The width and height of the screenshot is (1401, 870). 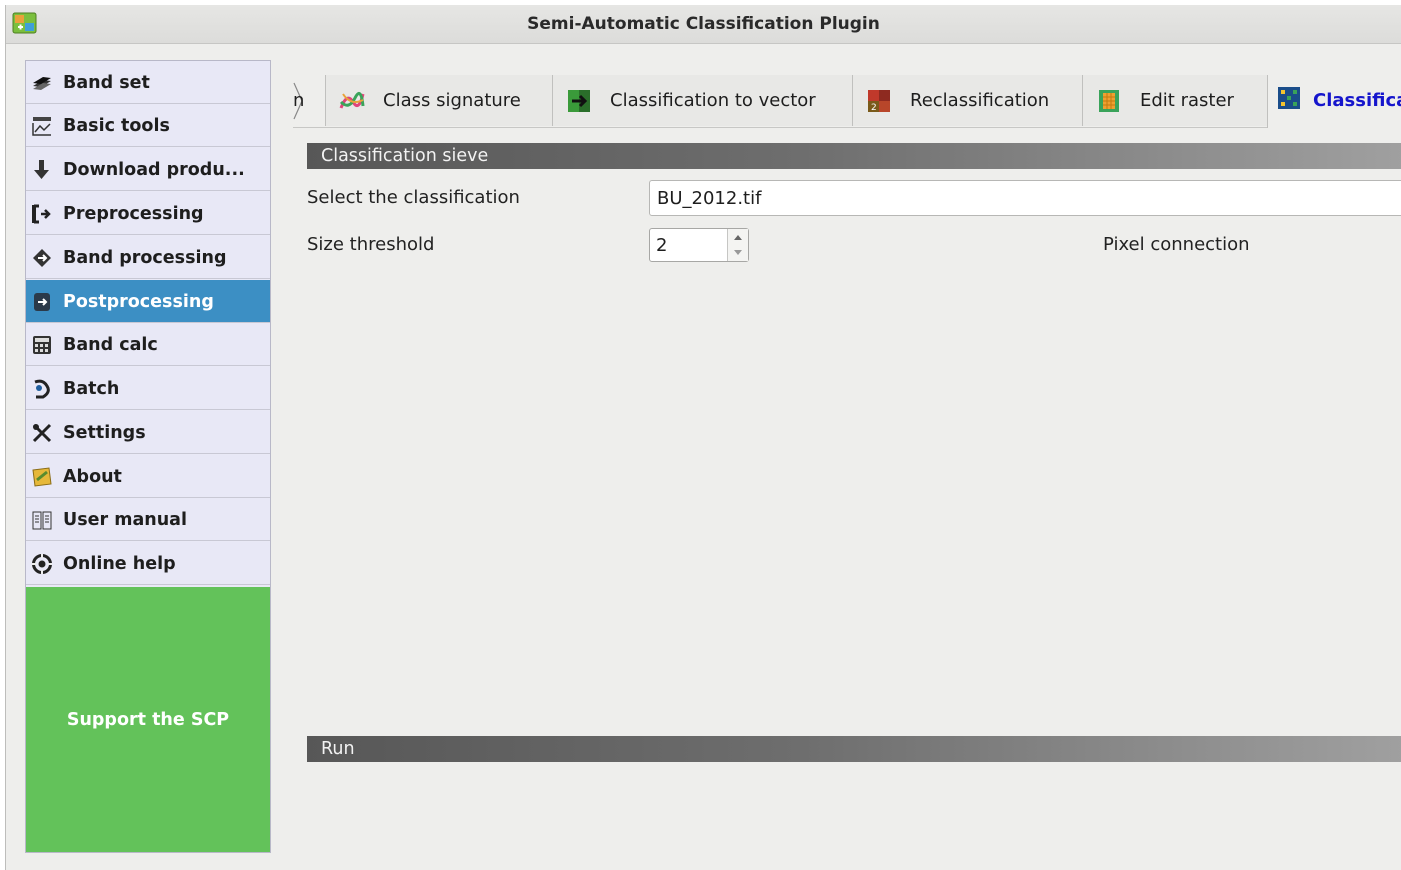 I want to click on sidebar-item-label: Online help, so click(x=119, y=564).